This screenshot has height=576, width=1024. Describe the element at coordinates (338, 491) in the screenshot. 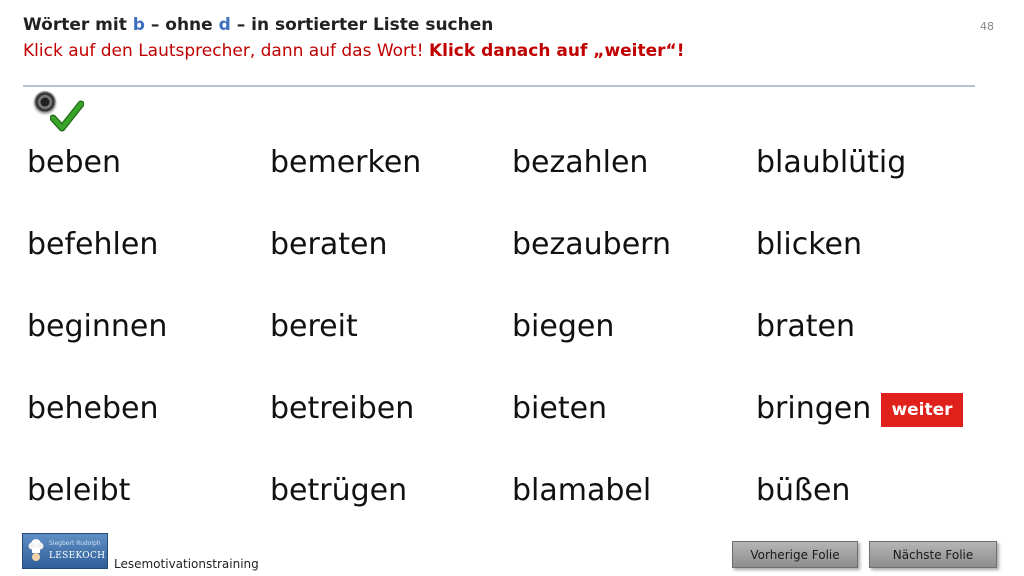

I see `word-item: betrügen` at that location.